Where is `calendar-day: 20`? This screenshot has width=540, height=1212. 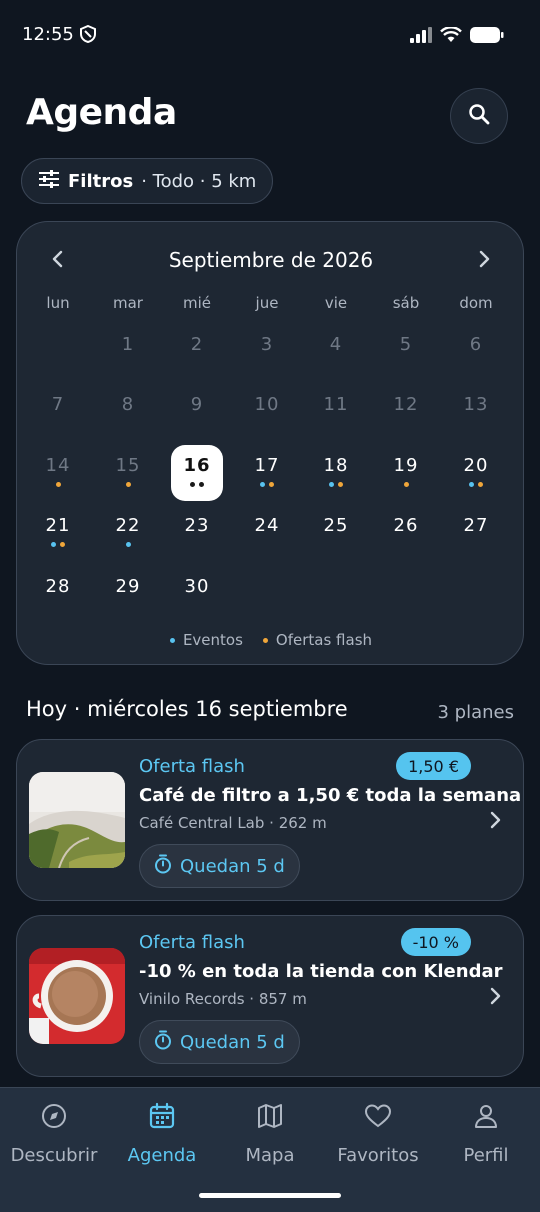 calendar-day: 20 is located at coordinates (476, 473).